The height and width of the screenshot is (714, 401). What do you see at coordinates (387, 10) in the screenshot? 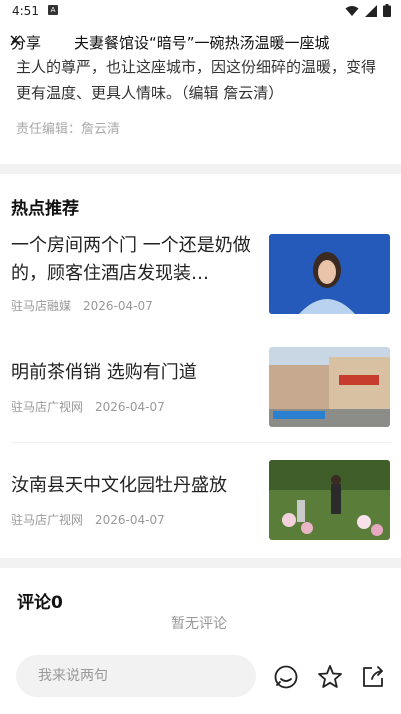
I see `battery-icon` at bounding box center [387, 10].